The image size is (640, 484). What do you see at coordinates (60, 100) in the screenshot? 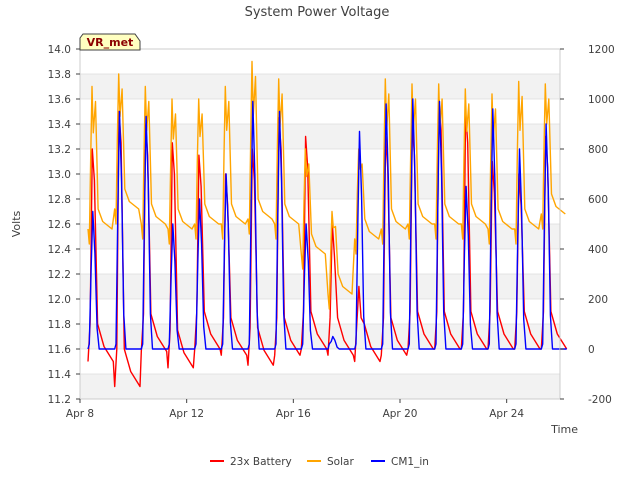
I see `left-tick-label: 13.6` at bounding box center [60, 100].